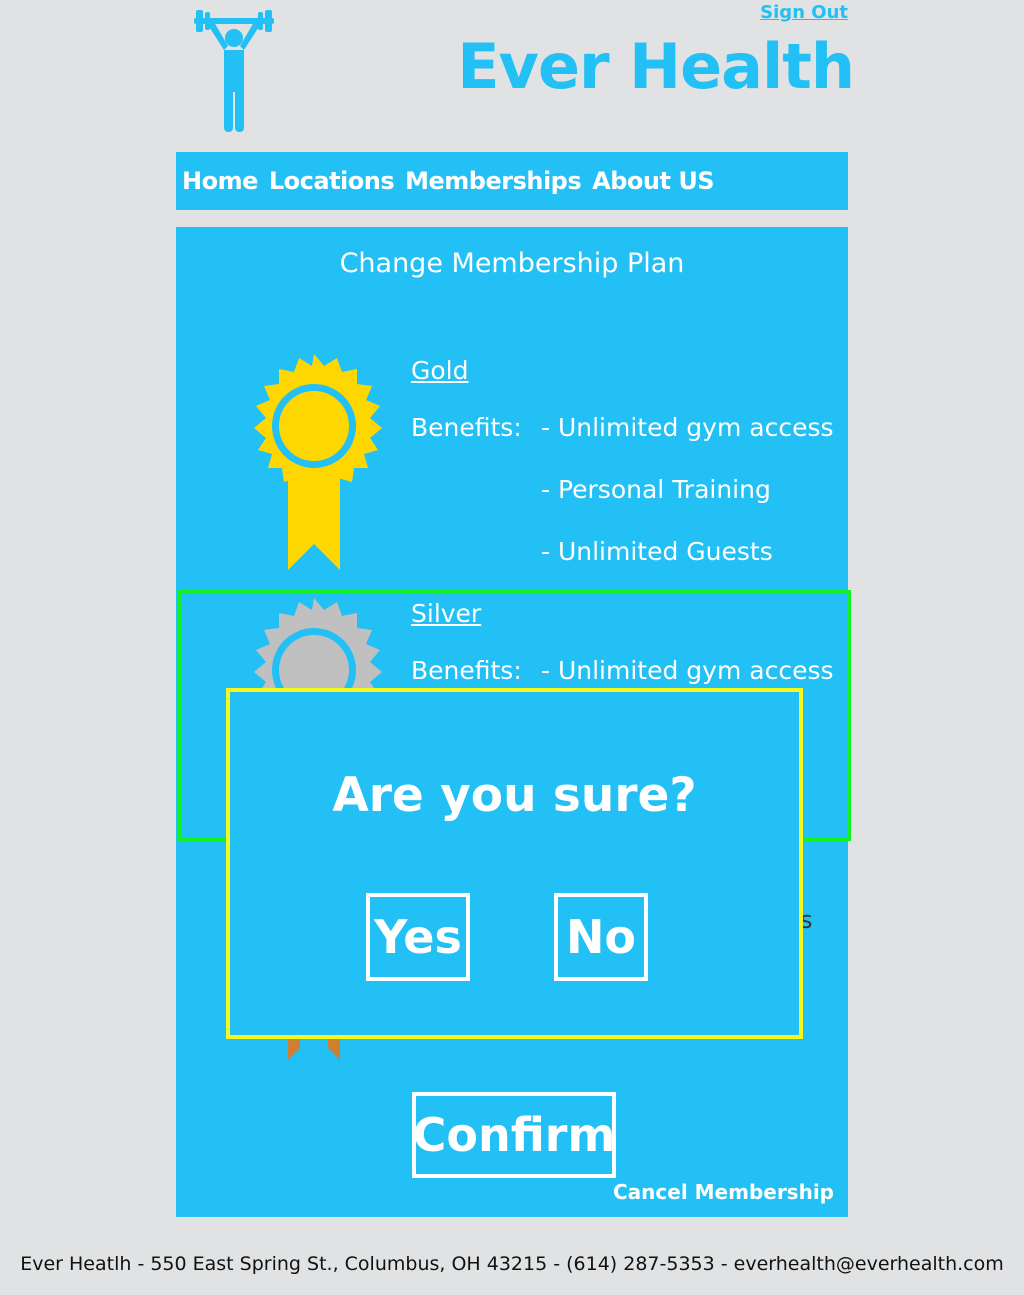 The image size is (1024, 1295). I want to click on nav-item-home: Home, so click(220, 181).